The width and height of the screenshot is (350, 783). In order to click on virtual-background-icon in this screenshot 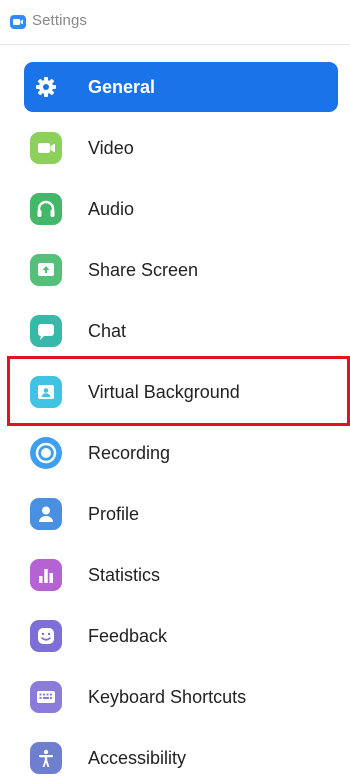, I will do `click(46, 392)`.